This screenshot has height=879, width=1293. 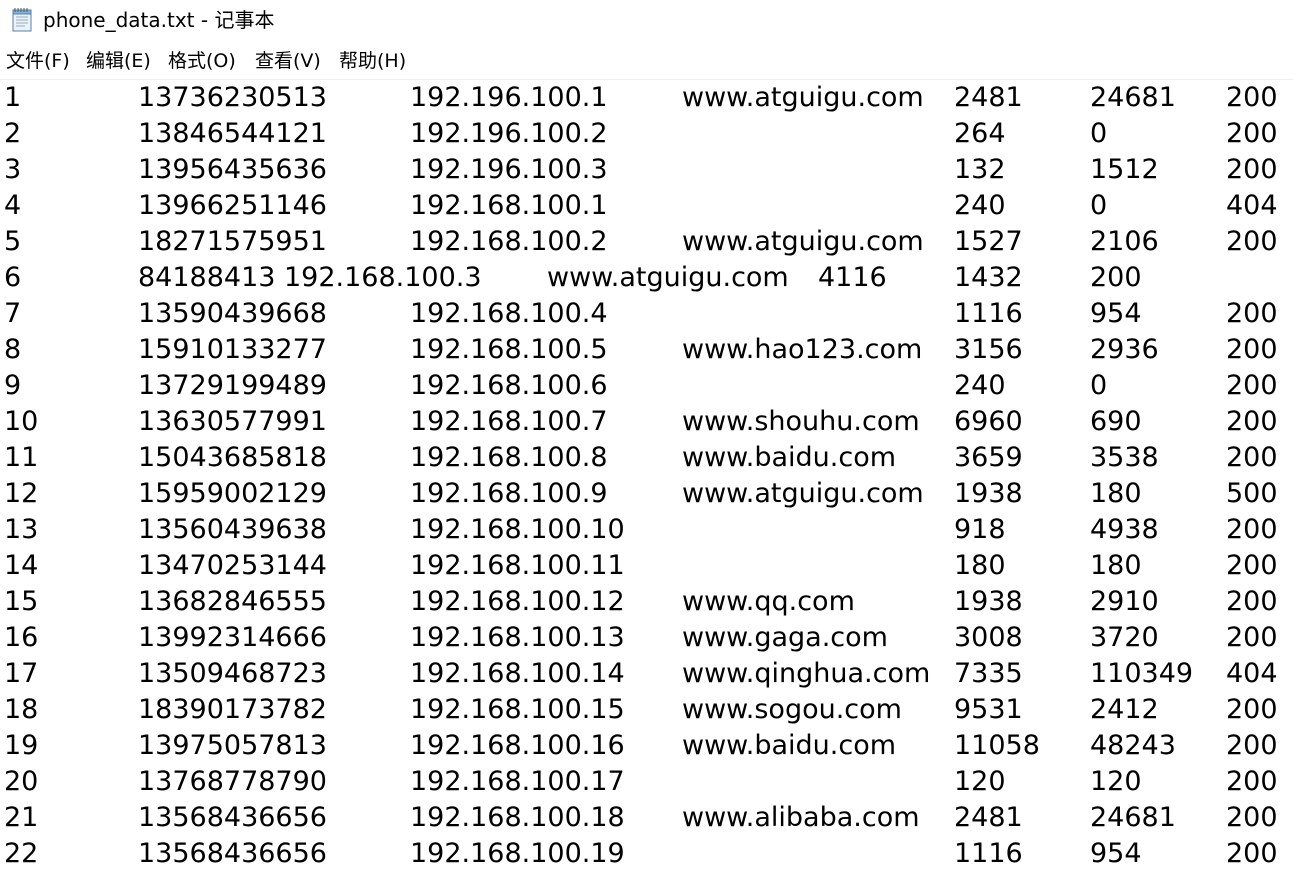 What do you see at coordinates (988, 853) in the screenshot?
I see `upload-bytes: 1116` at bounding box center [988, 853].